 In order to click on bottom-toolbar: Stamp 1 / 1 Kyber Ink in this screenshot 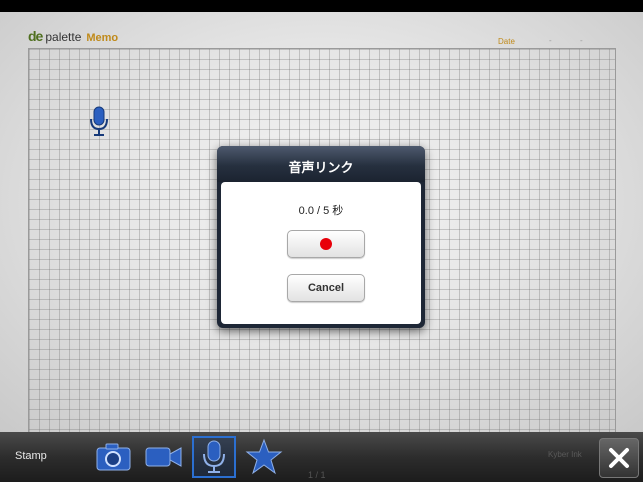, I will do `click(321, 457)`.